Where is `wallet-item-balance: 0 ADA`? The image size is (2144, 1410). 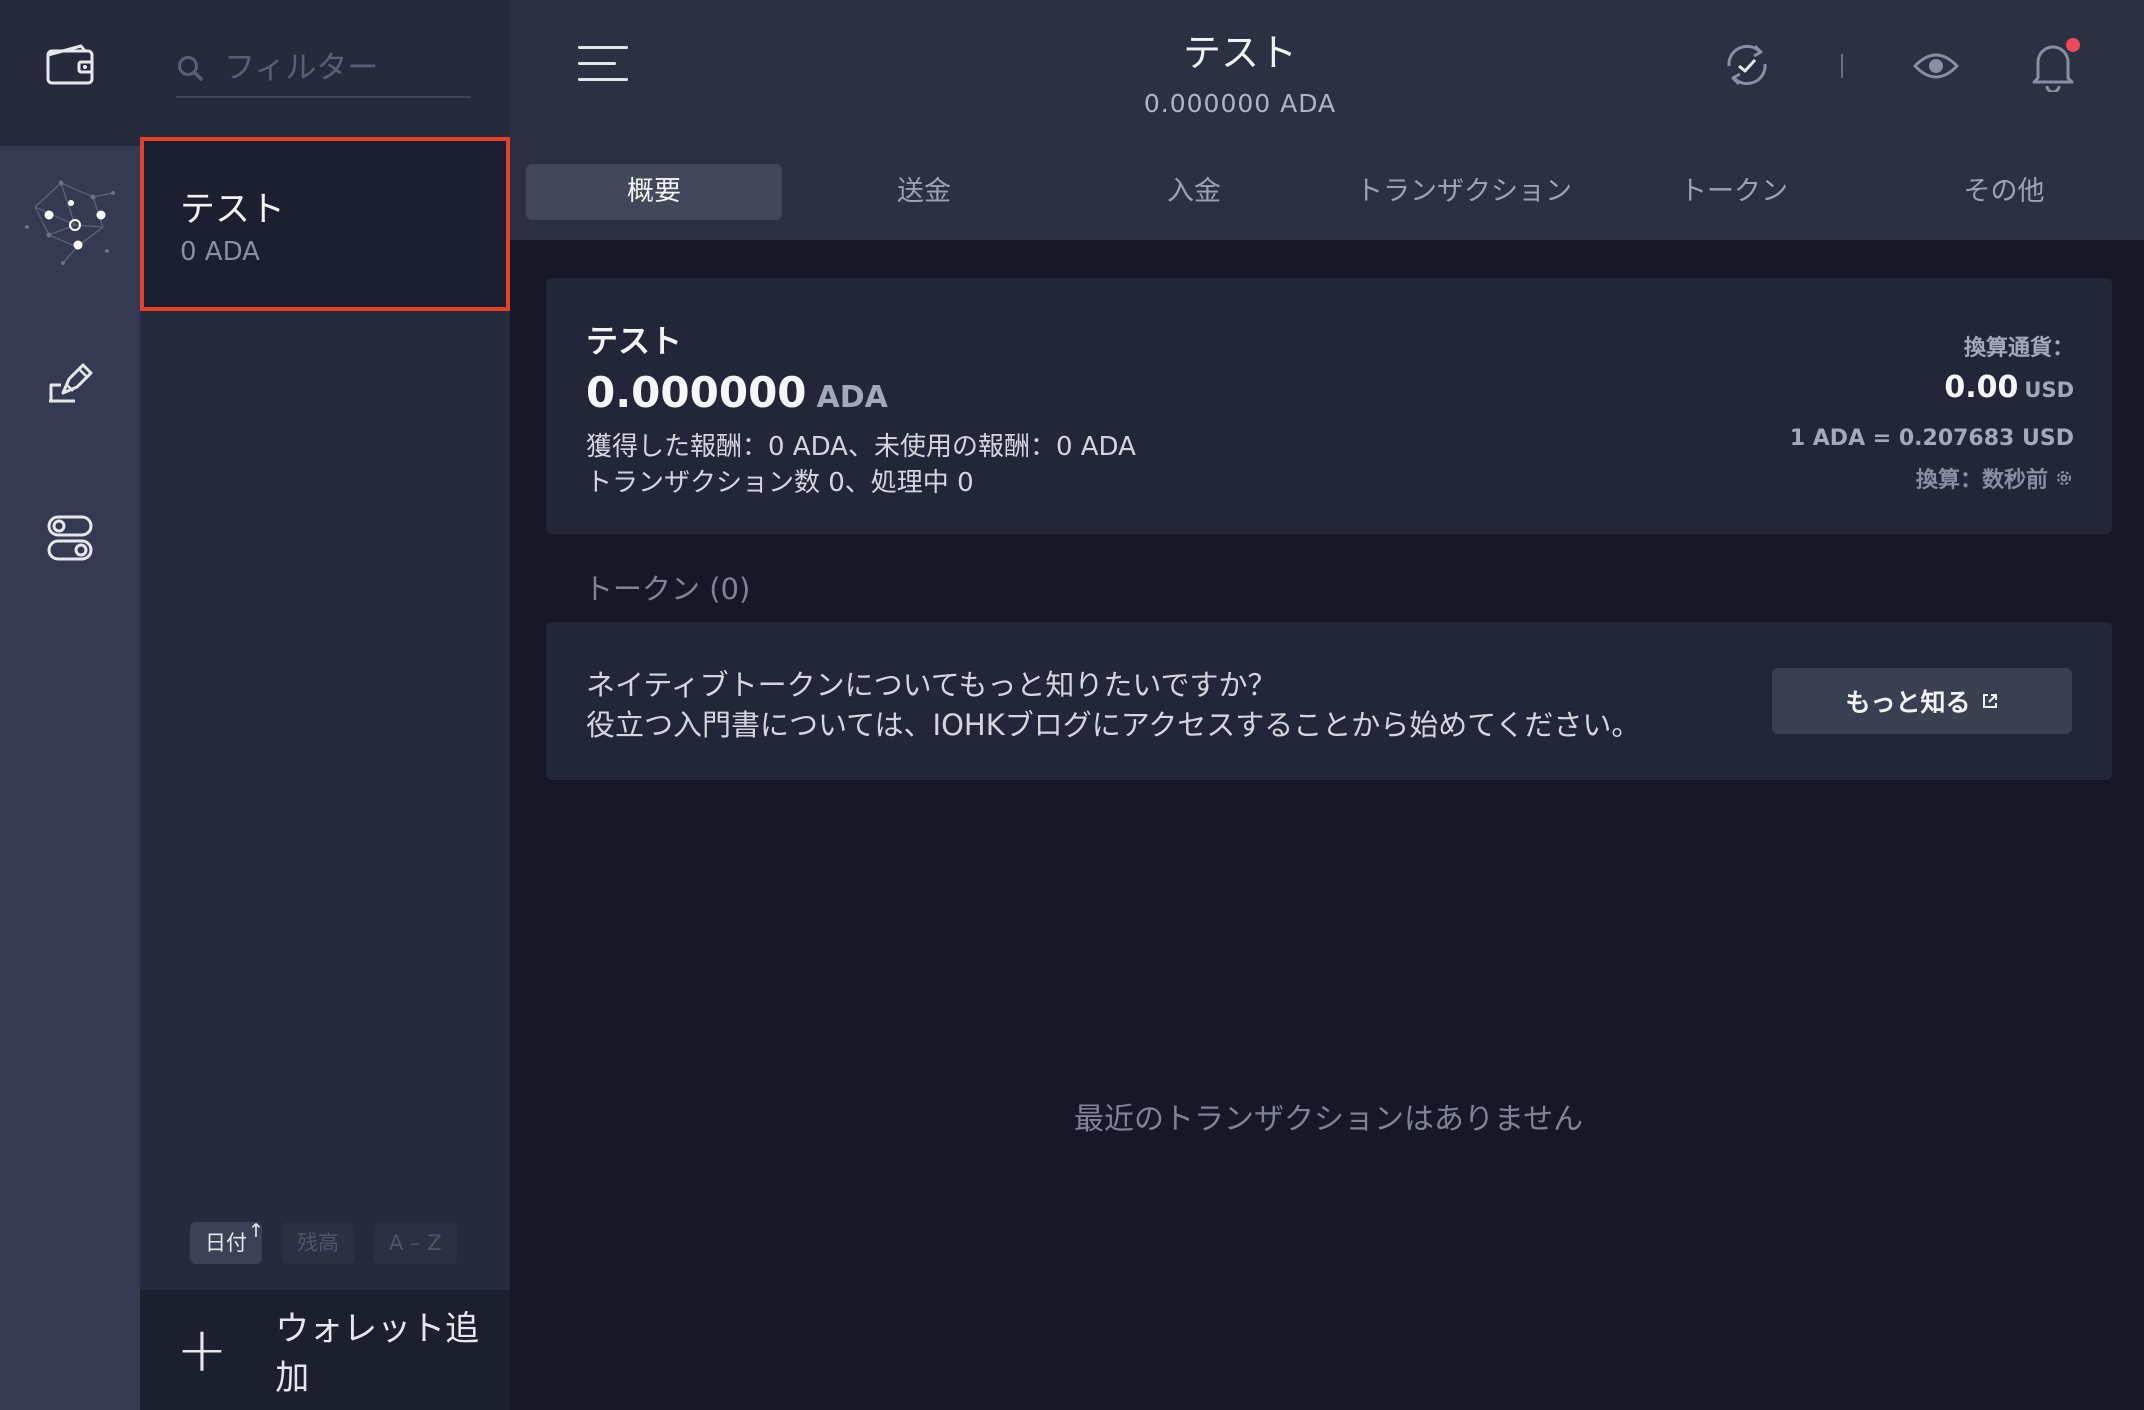
wallet-item-balance: 0 ADA is located at coordinates (220, 252).